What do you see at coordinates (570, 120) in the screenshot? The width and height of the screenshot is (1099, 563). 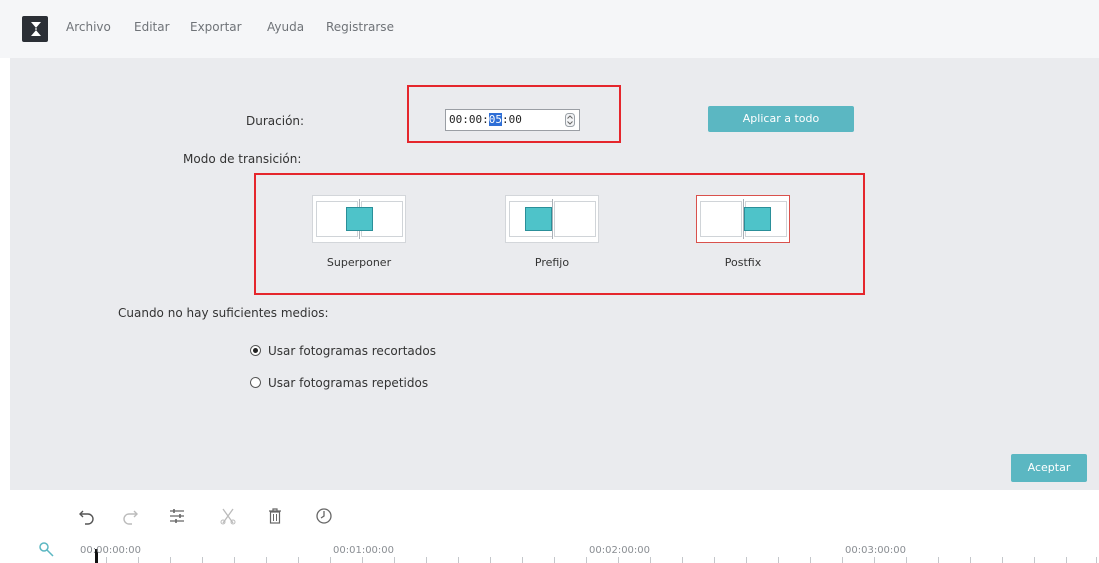 I see `spinner-icon` at bounding box center [570, 120].